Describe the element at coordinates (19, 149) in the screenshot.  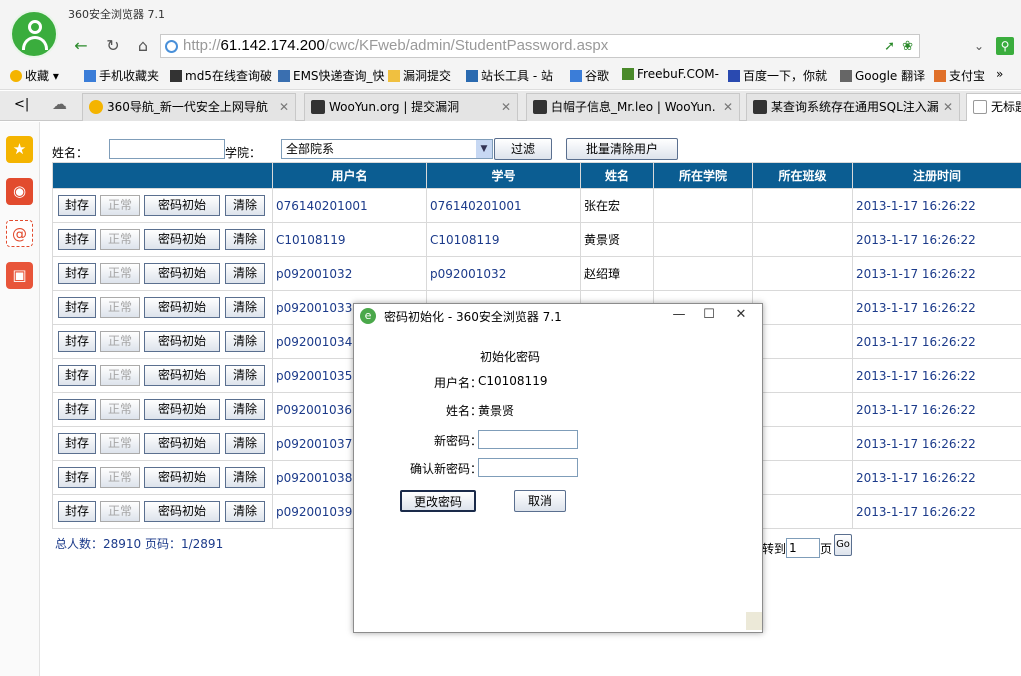
I see `star-icon: ★` at that location.